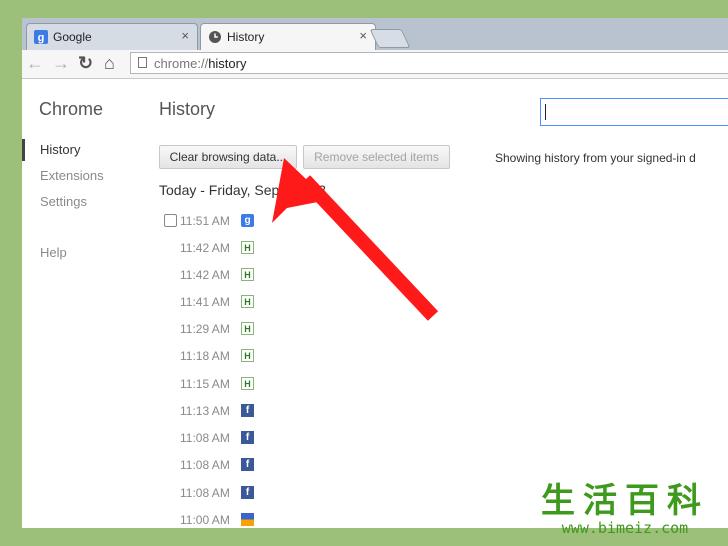 The width and height of the screenshot is (728, 546). What do you see at coordinates (625, 501) in the screenshot?
I see `watermark-chinese: 生活百科` at bounding box center [625, 501].